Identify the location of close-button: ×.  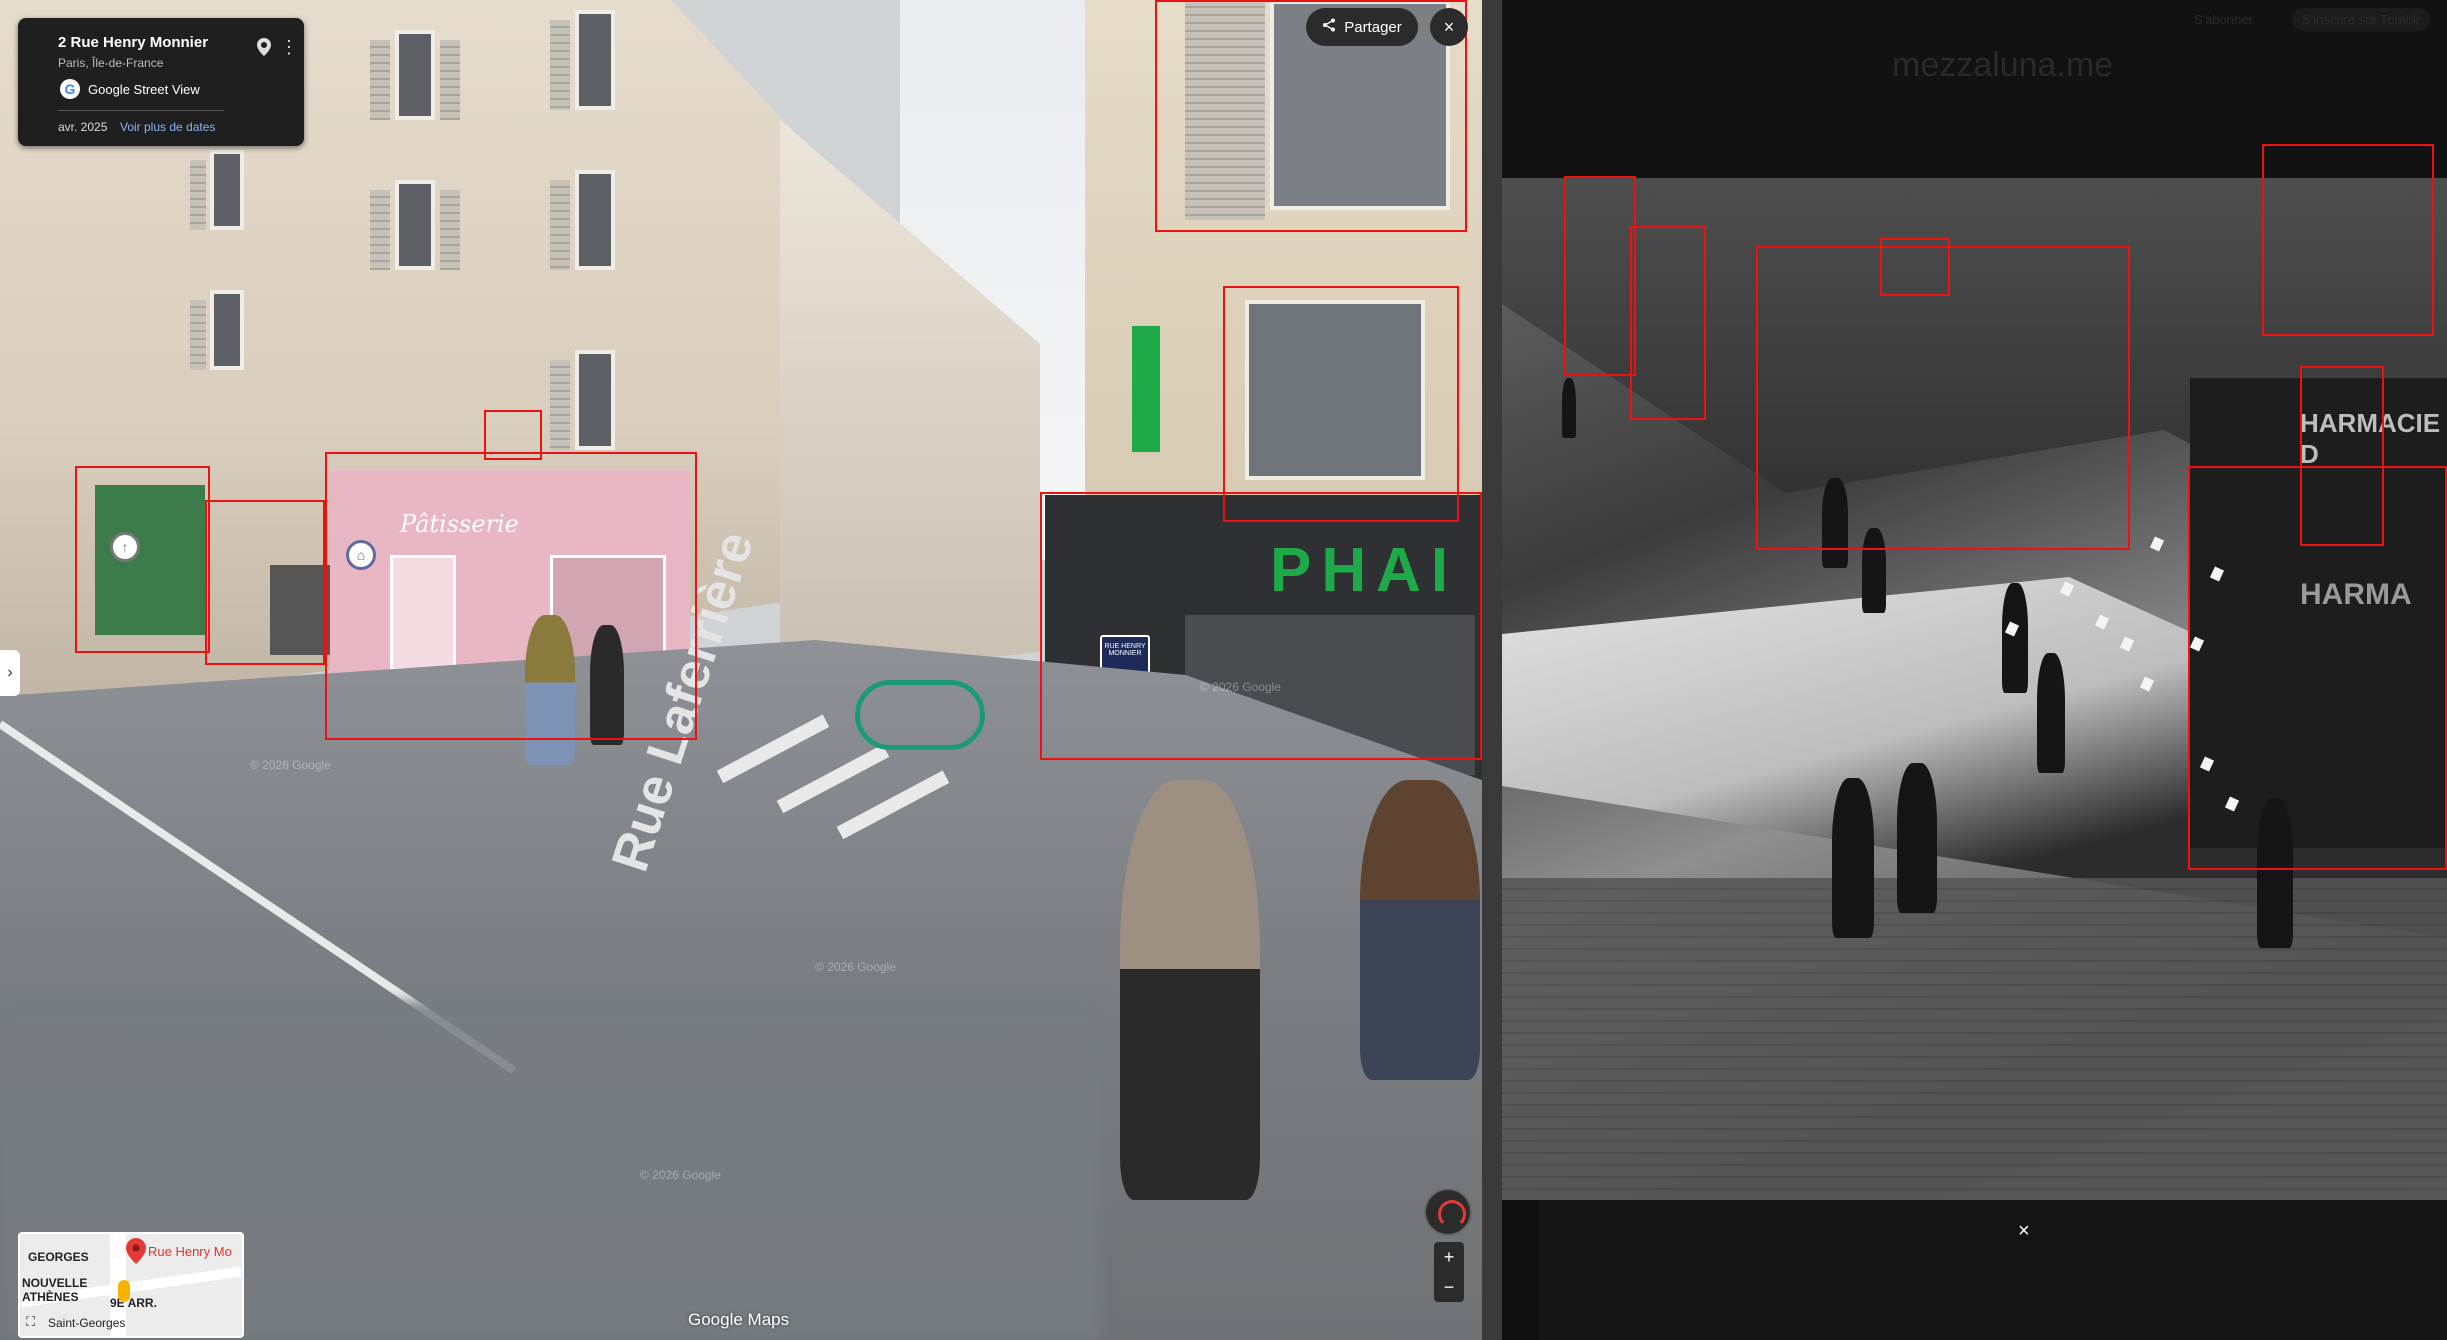
(1449, 27).